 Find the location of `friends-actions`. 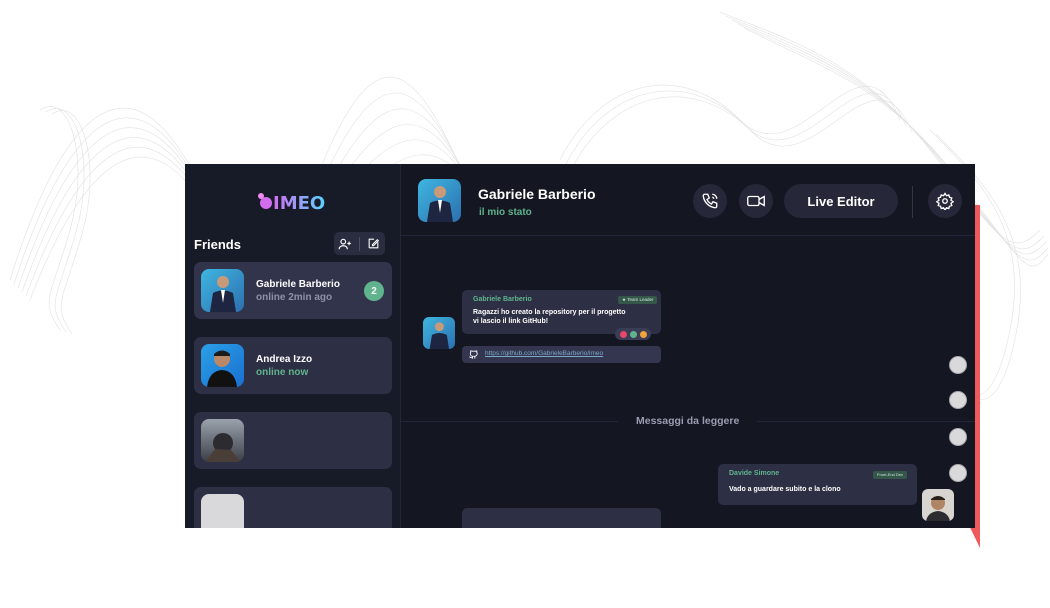

friends-actions is located at coordinates (359, 243).